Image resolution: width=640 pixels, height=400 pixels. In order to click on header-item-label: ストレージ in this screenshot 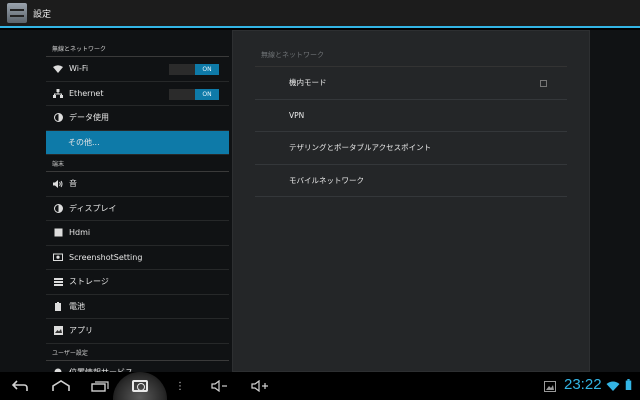, I will do `click(89, 282)`.